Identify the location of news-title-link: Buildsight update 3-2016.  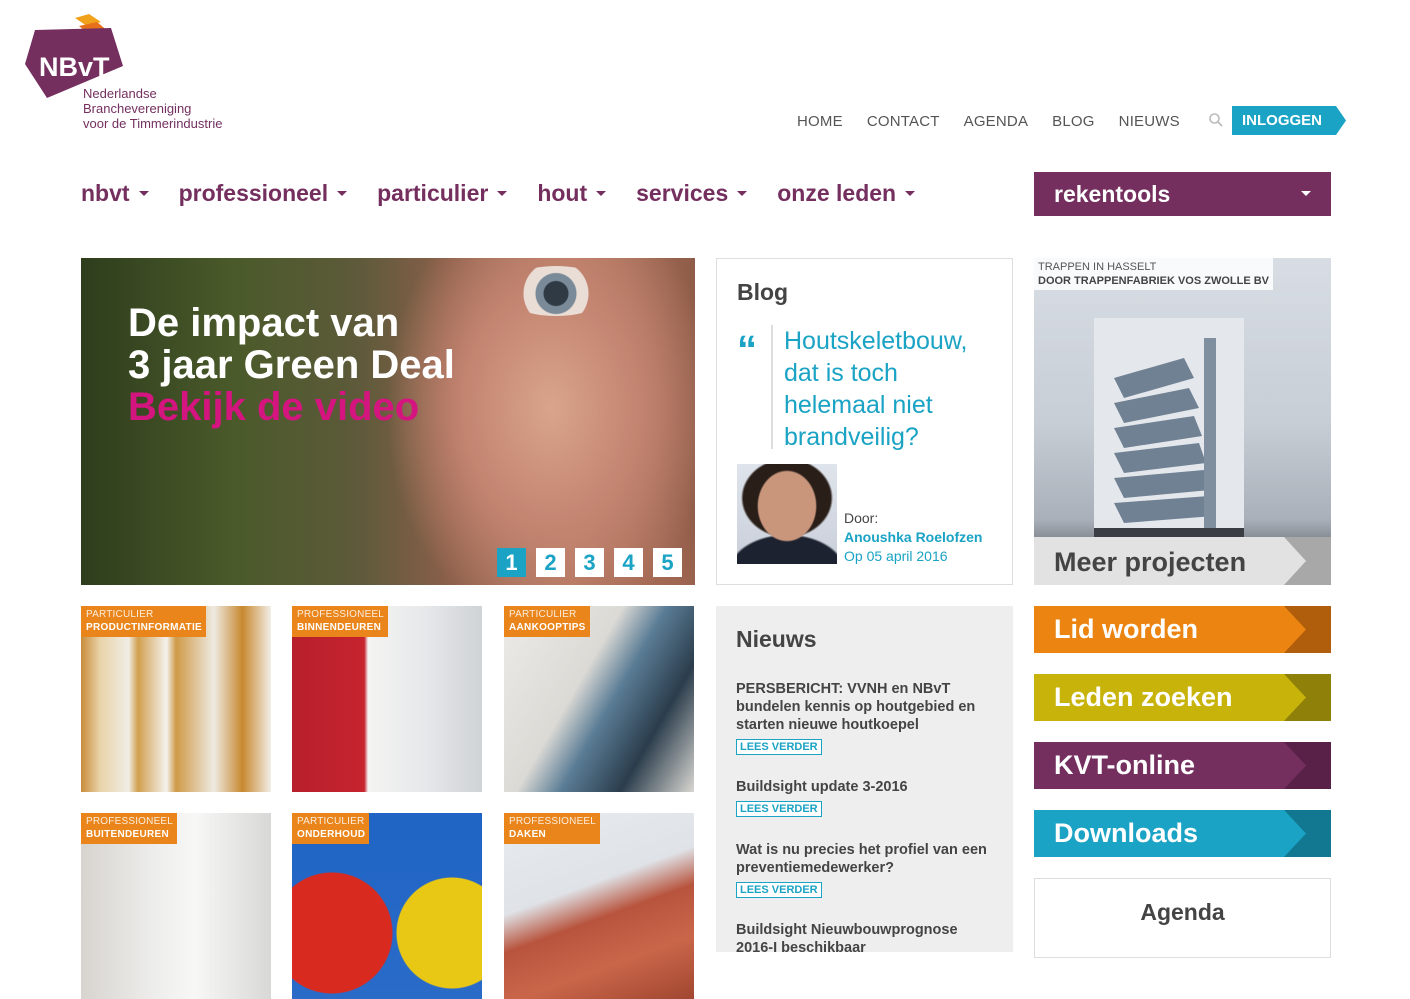
(867, 787).